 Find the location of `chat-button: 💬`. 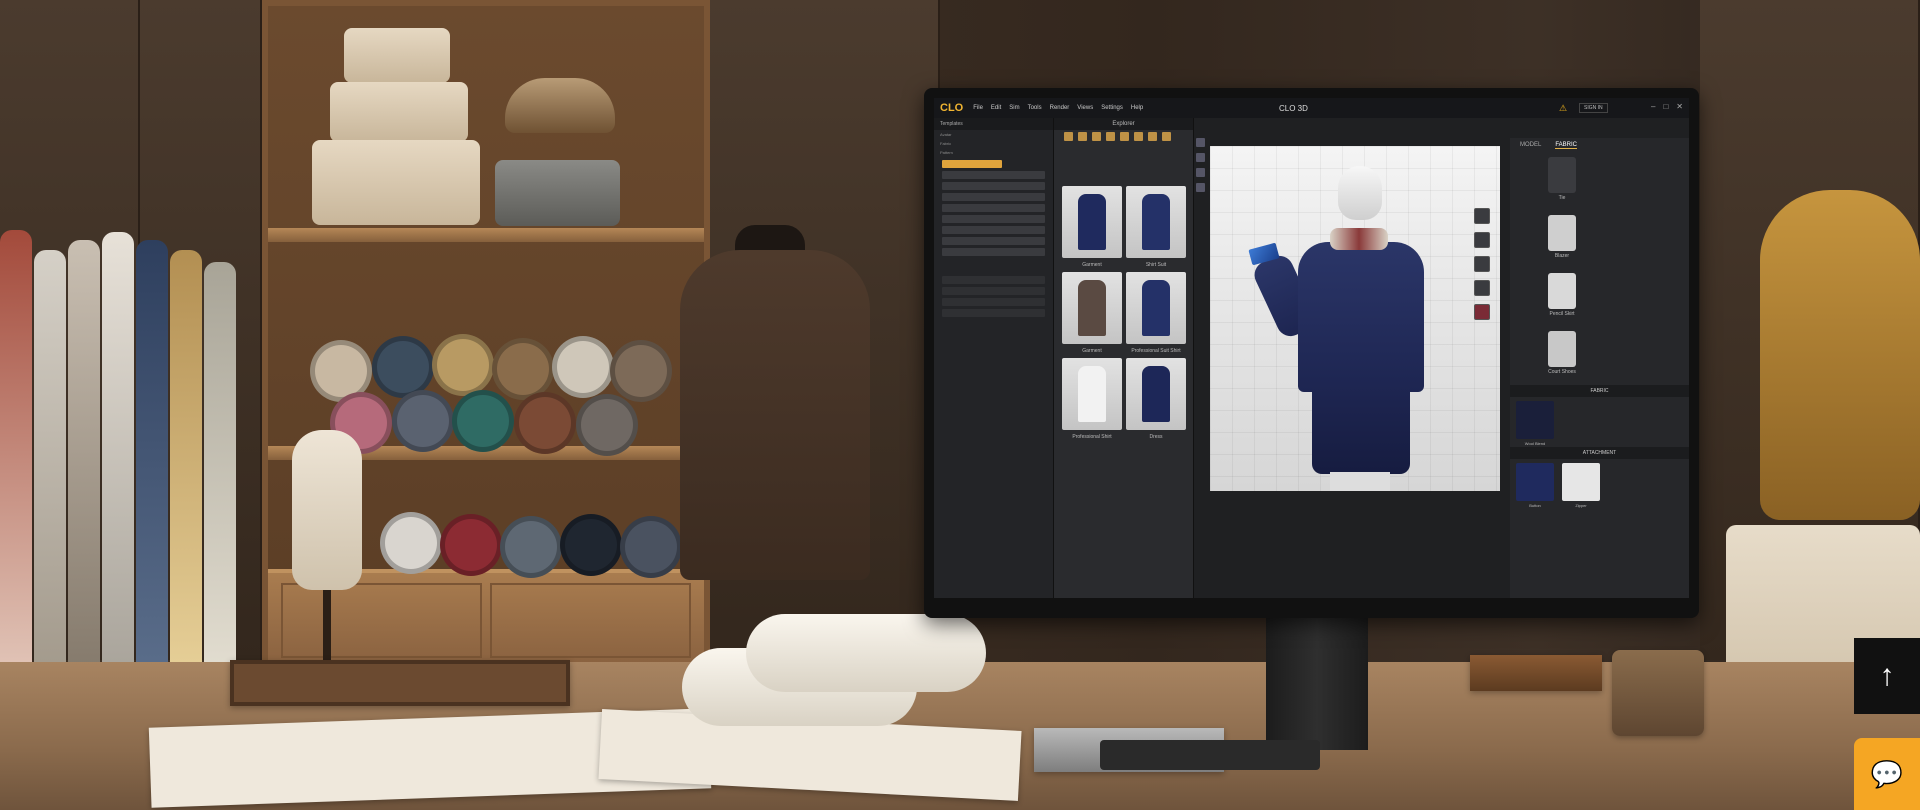

chat-button: 💬 is located at coordinates (1887, 774).